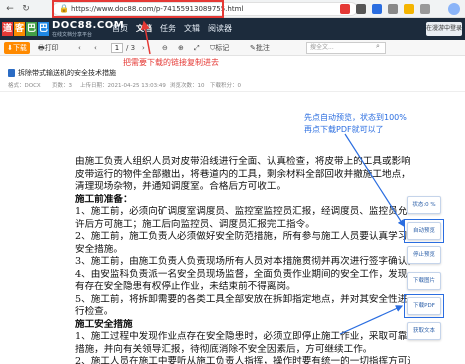  I want to click on doc-line: 1、施工前，必须向矿调度室调度员、监控室监控员汇报，经调度员、监控员允, so click(241, 211).